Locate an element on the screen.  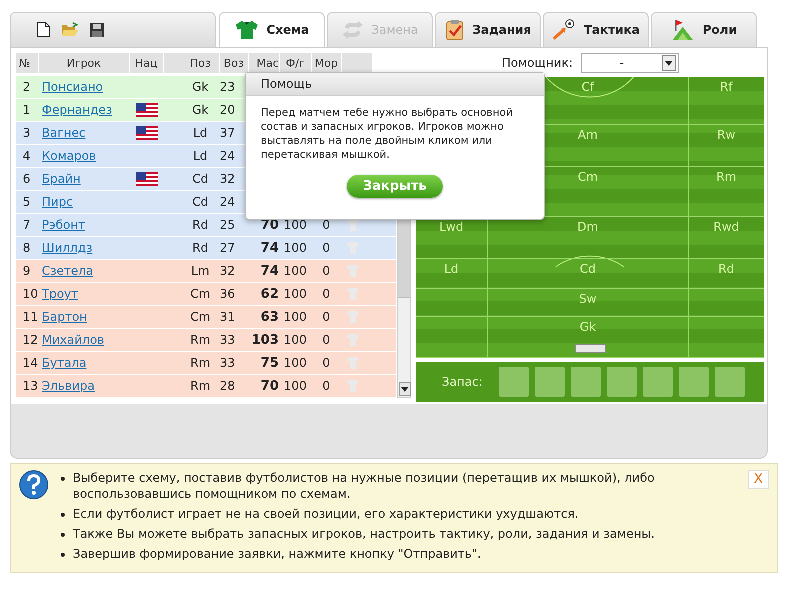
table-cell-text: Ld is located at coordinates (200, 156).